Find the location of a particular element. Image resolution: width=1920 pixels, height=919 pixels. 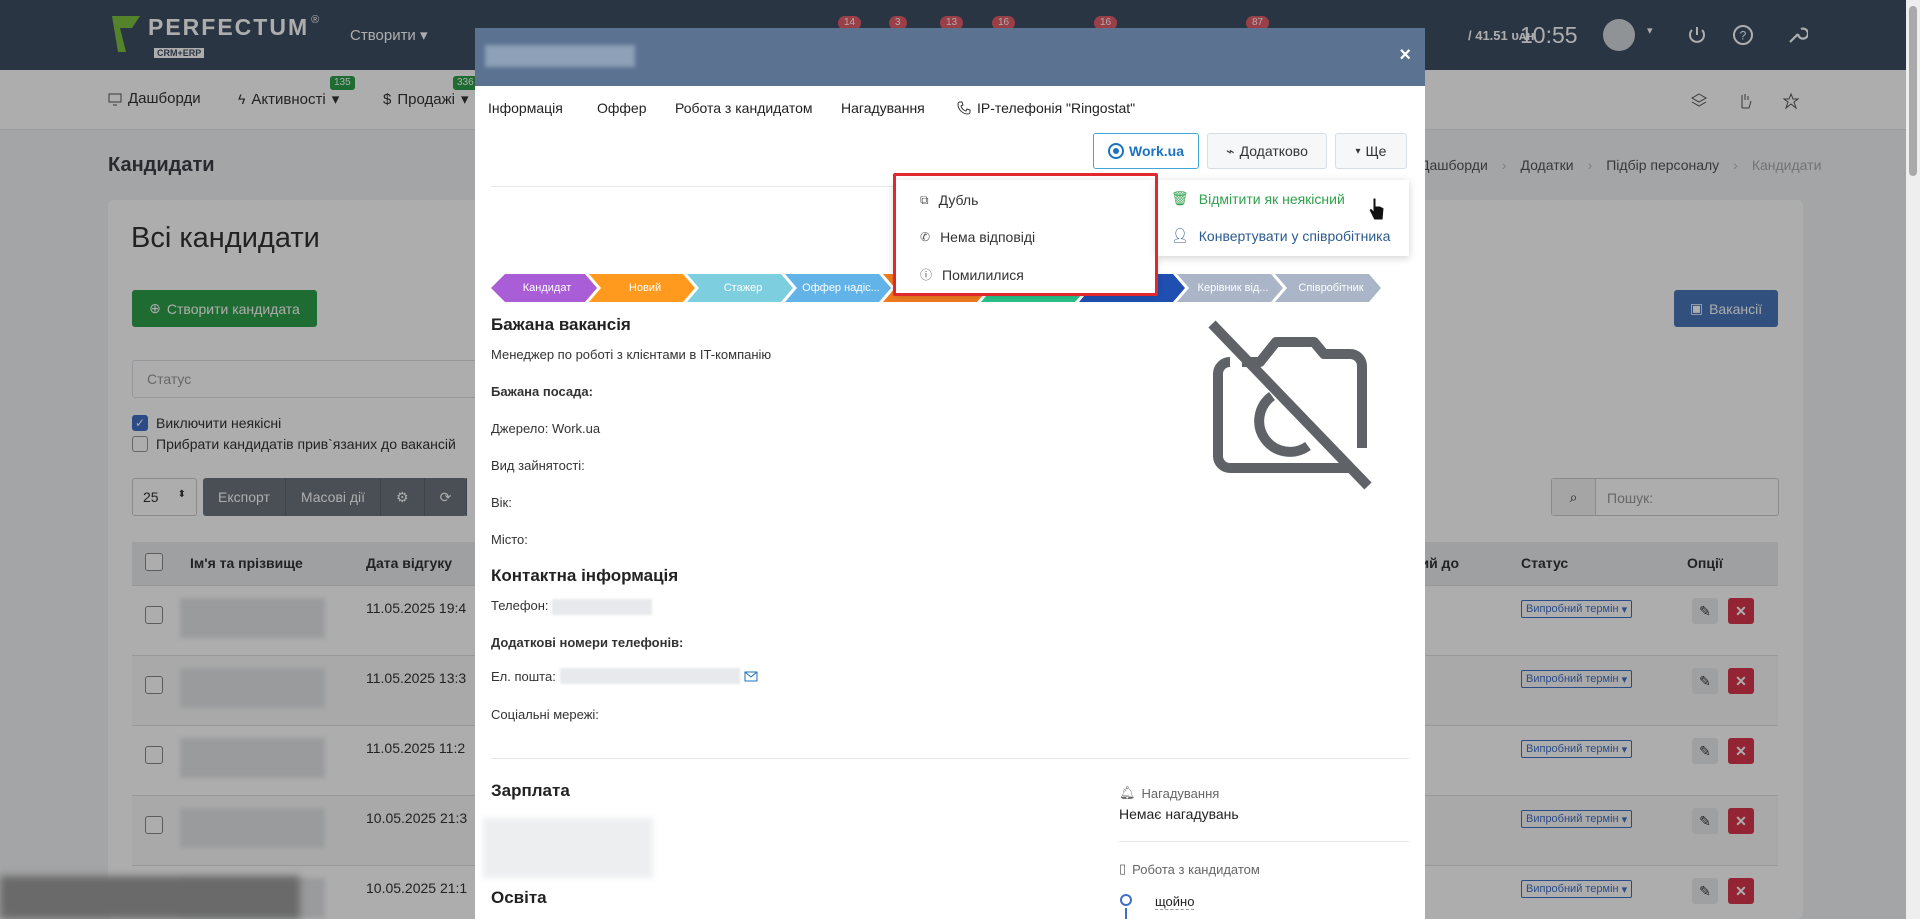

user-check-icon: 👤︎ is located at coordinates (1180, 235).